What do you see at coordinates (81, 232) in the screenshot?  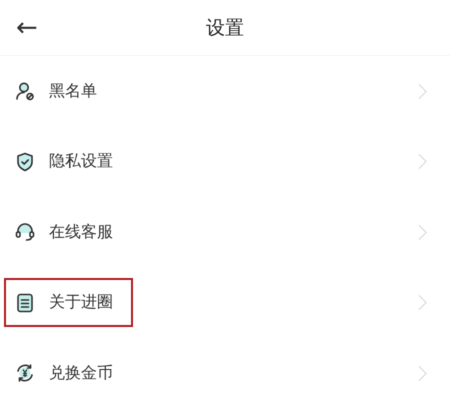 I see `row-label: 在线客服` at bounding box center [81, 232].